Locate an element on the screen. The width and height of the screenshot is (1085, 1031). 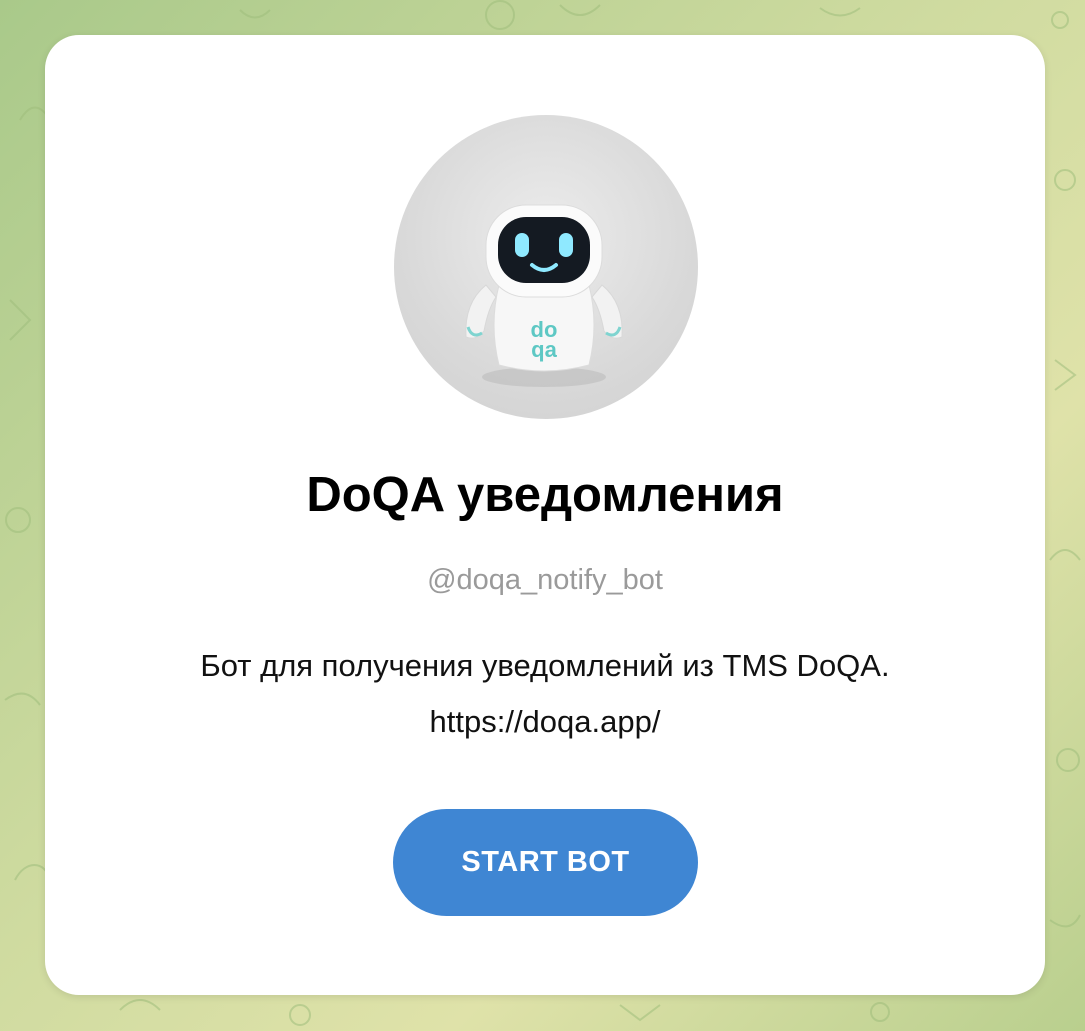
robot-avatar-icon: do qa is located at coordinates (546, 267).